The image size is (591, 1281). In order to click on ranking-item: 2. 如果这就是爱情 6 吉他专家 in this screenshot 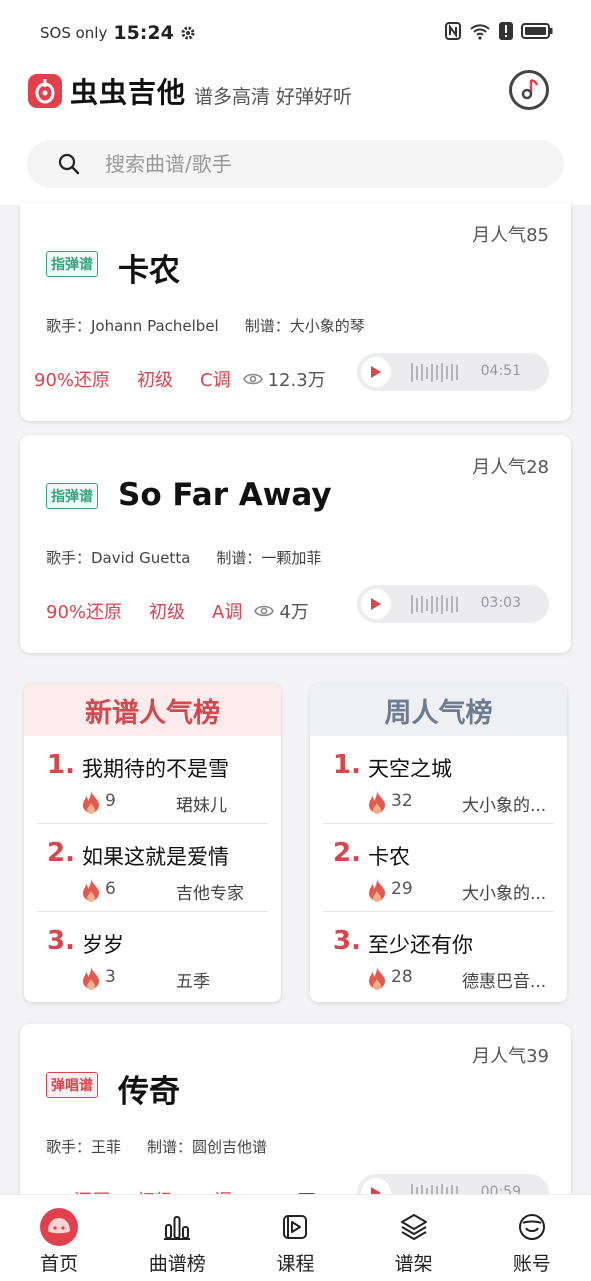, I will do `click(152, 868)`.